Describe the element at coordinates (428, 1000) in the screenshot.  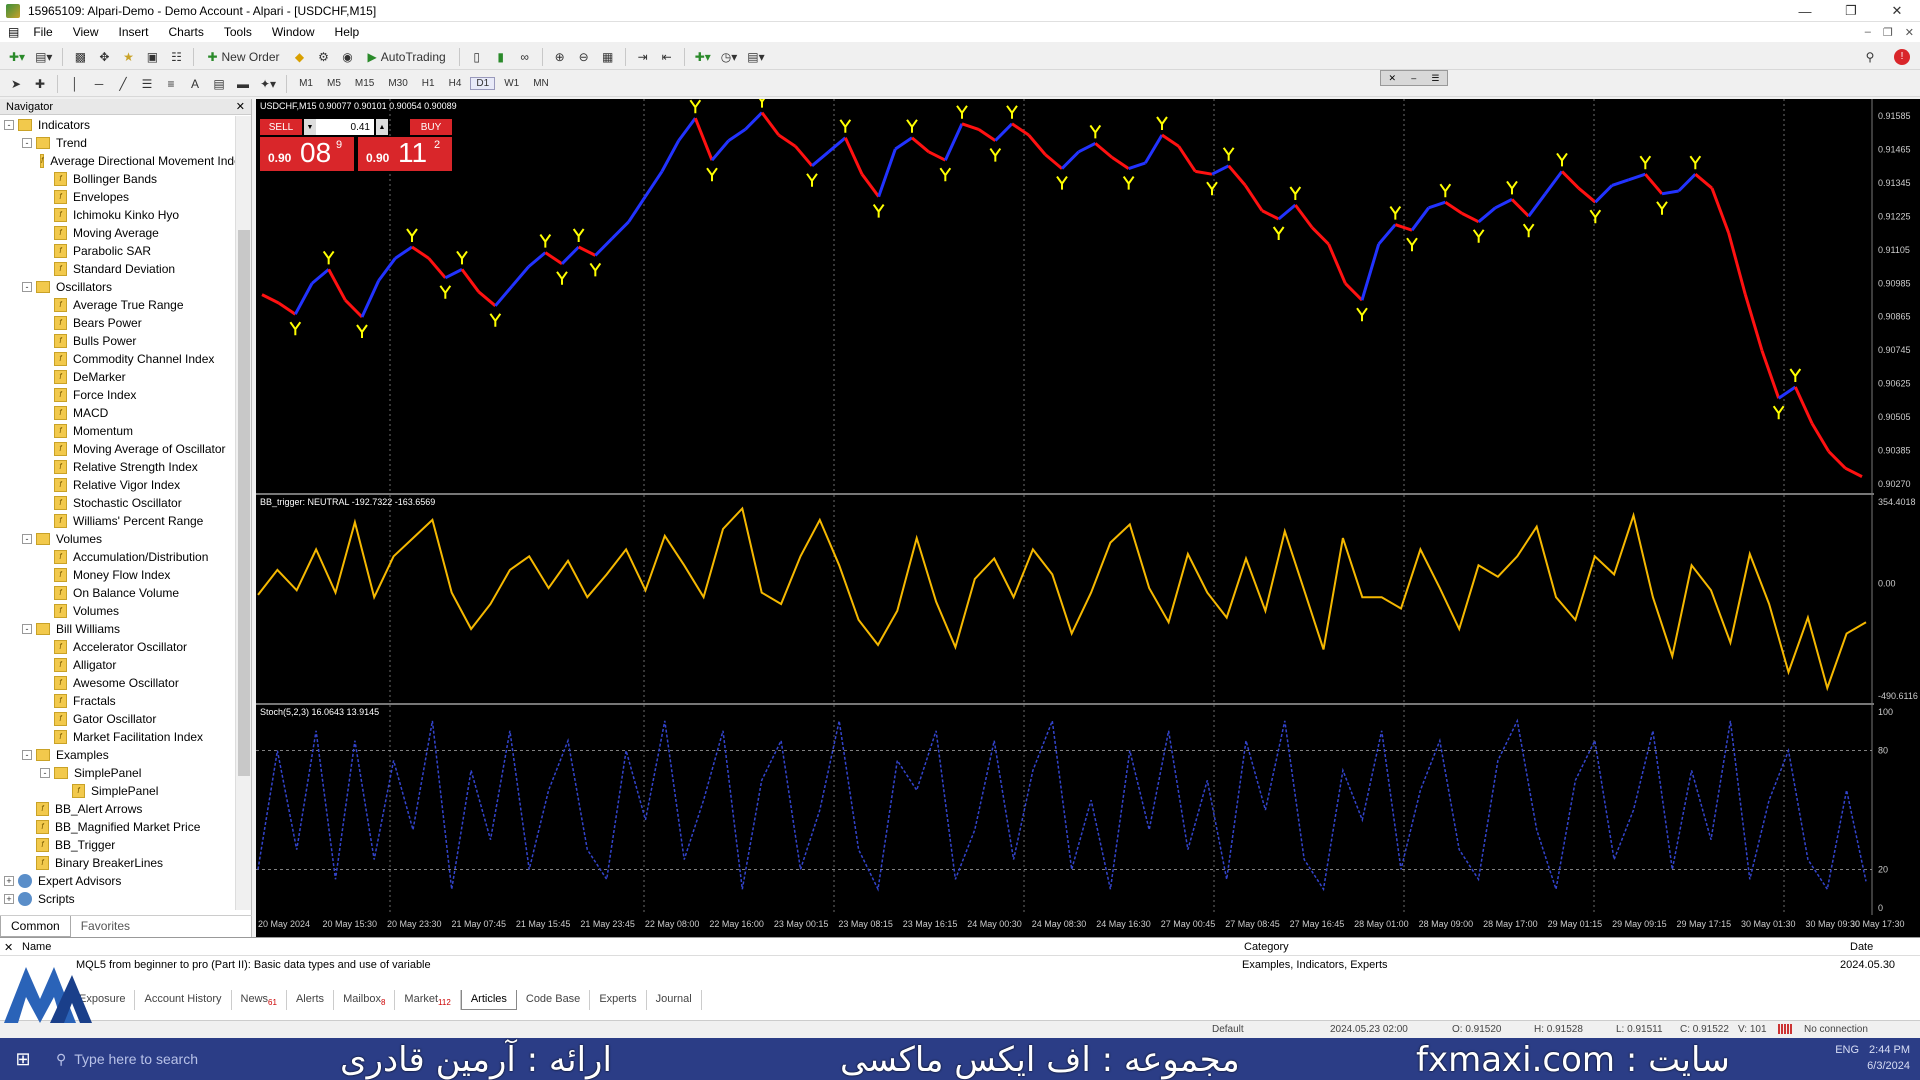
I see `tab-market: Market112` at that location.